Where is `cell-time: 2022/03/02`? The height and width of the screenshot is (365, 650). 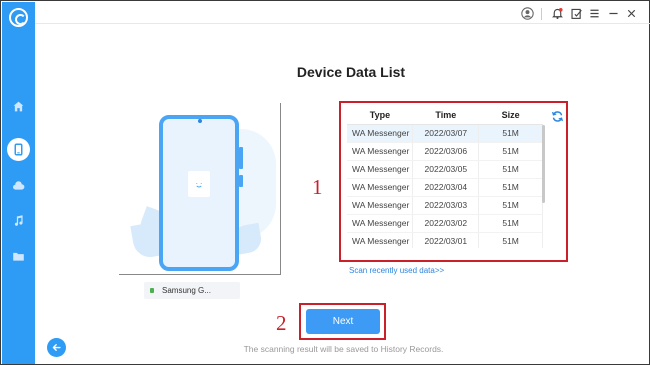 cell-time: 2022/03/02 is located at coordinates (446, 223).